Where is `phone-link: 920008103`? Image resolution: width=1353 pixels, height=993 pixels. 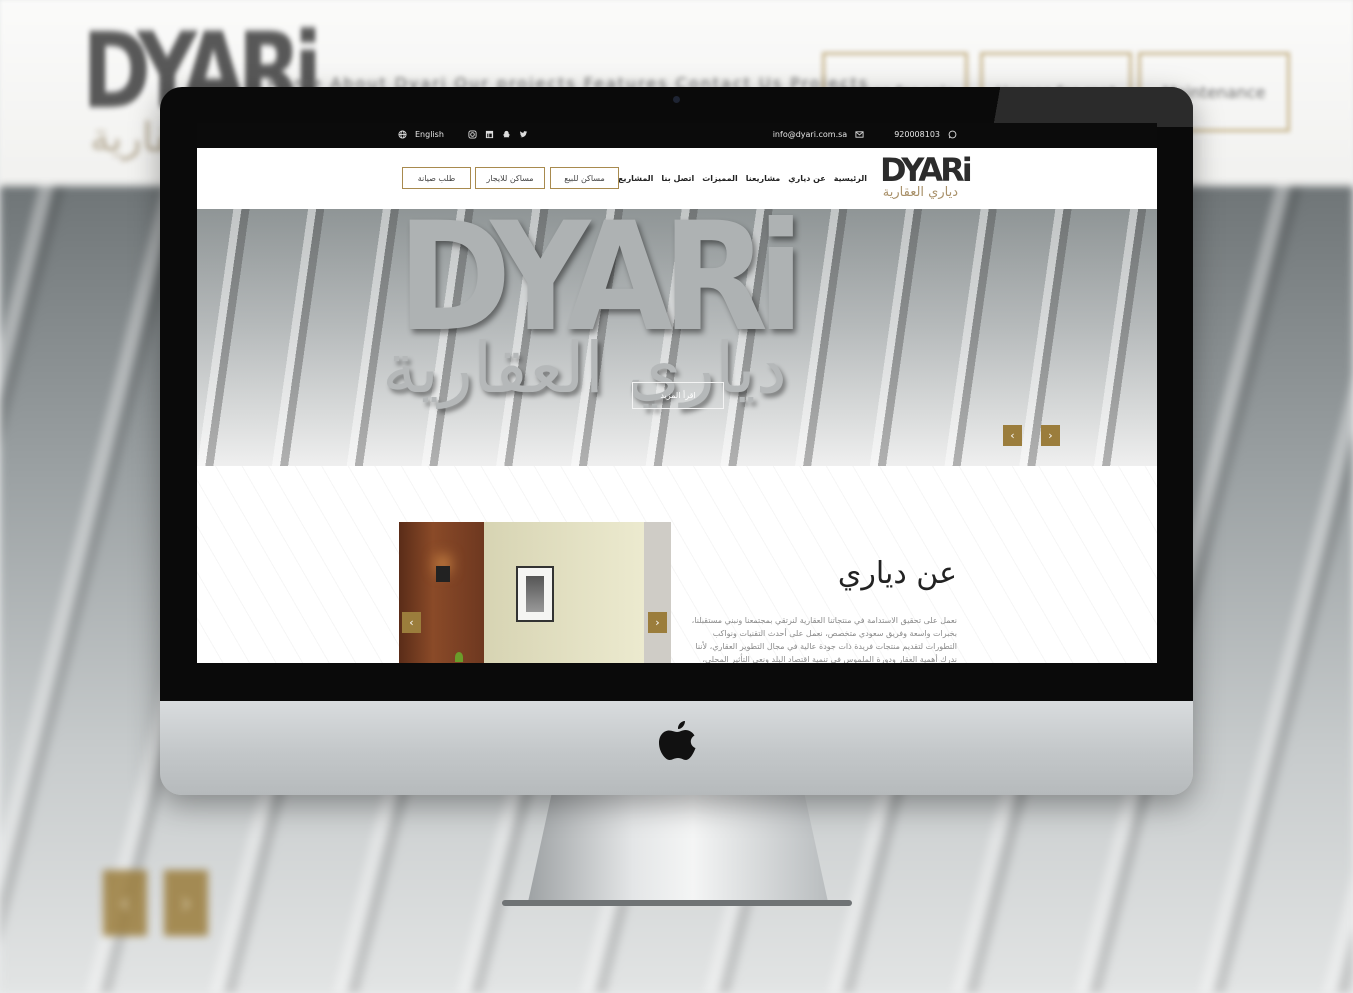
phone-link: 920008103 is located at coordinates (917, 134).